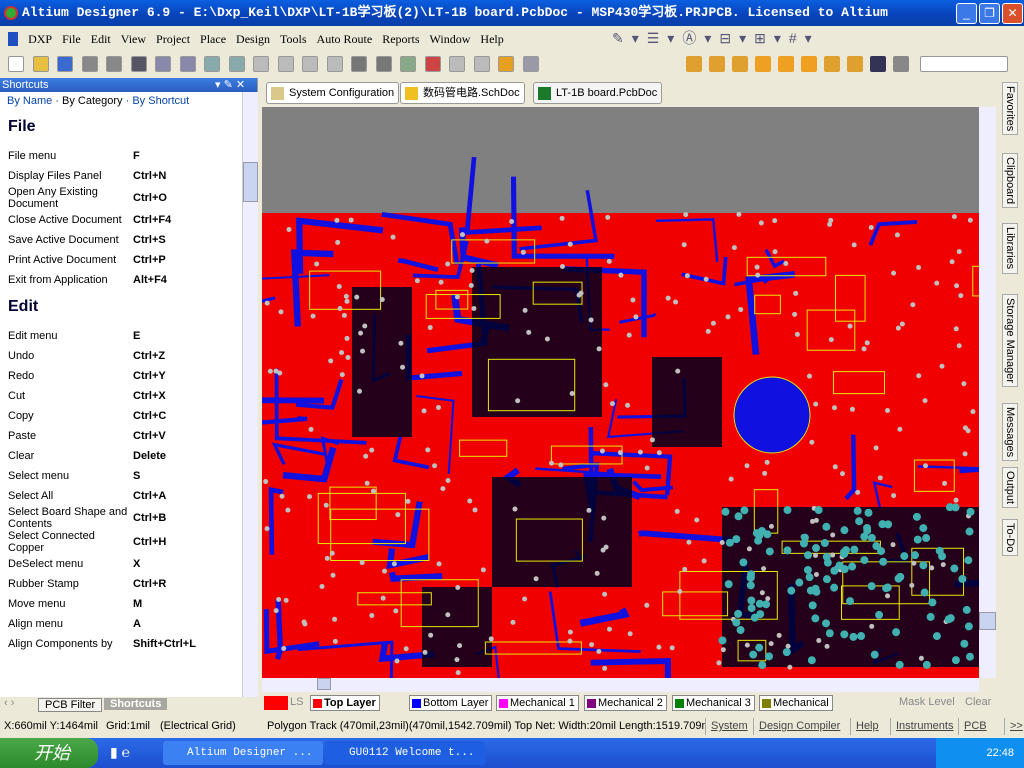 The width and height of the screenshot is (1024, 768). I want to click on side-tab-clipboard: Clipboard, so click(1010, 180).